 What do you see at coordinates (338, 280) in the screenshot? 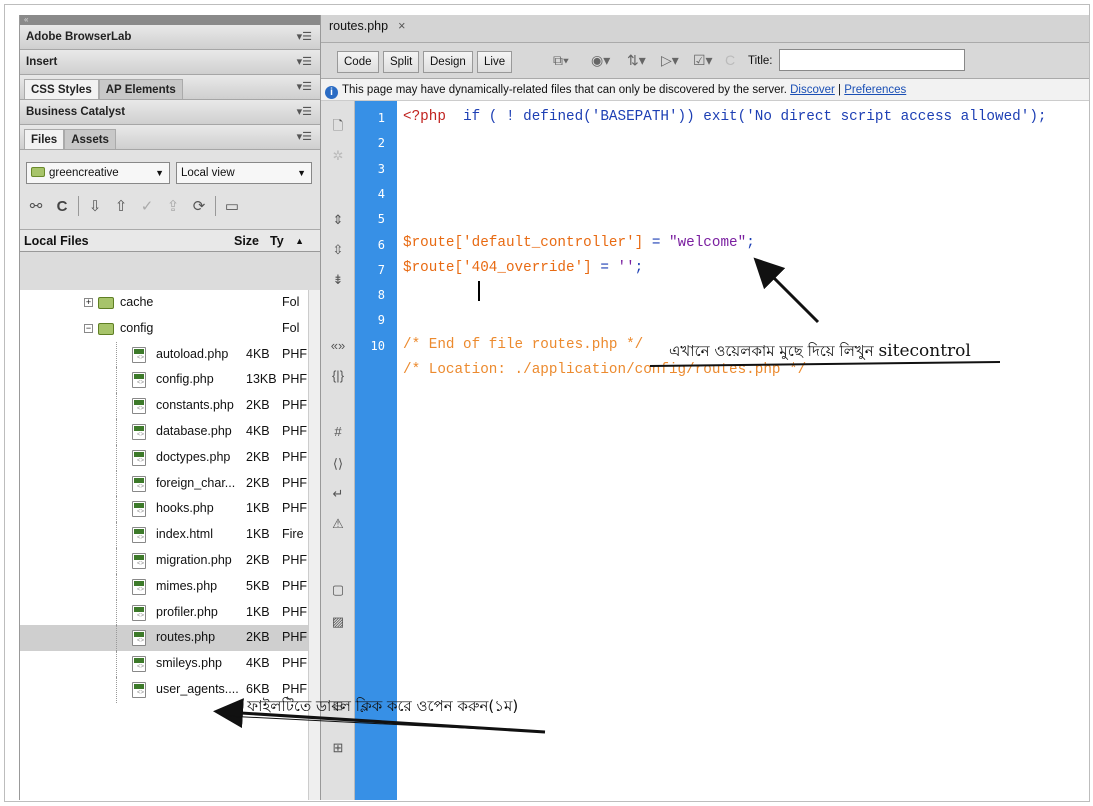
I see `expand-all-icon: ⇟` at bounding box center [338, 280].